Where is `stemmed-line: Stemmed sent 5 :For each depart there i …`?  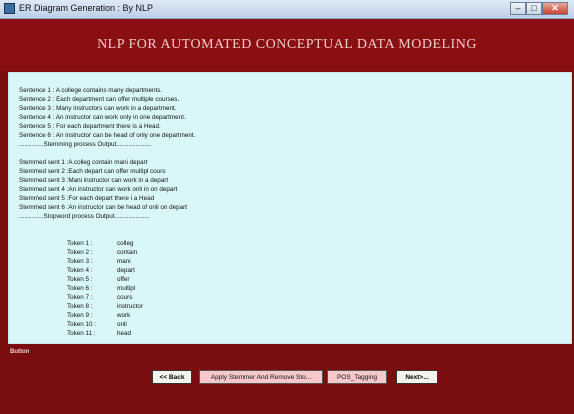 stemmed-line: Stemmed sent 5 :For each depart there i … is located at coordinates (87, 198).